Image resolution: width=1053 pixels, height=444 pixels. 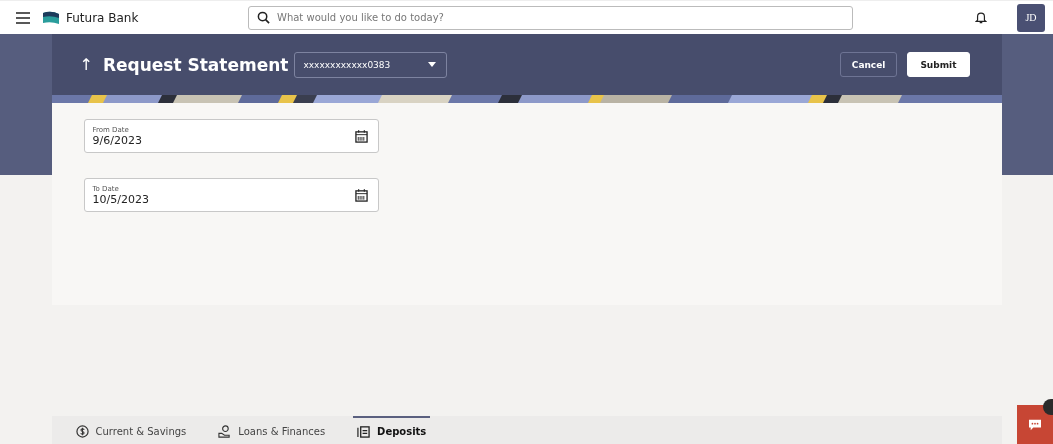 What do you see at coordinates (868, 64) in the screenshot?
I see `cancel-button: Cancel` at bounding box center [868, 64].